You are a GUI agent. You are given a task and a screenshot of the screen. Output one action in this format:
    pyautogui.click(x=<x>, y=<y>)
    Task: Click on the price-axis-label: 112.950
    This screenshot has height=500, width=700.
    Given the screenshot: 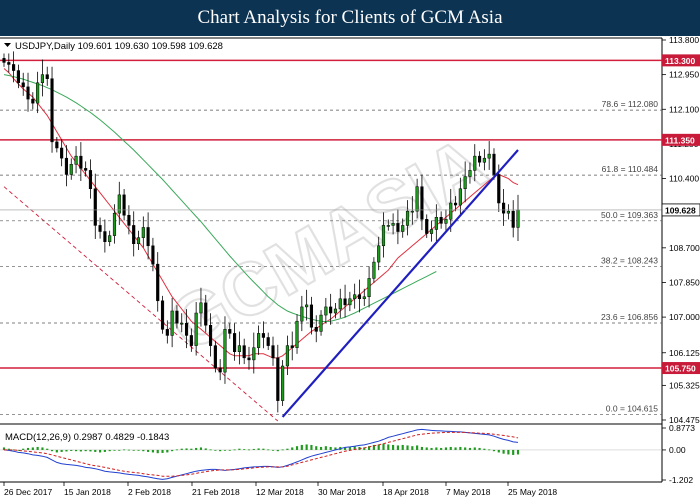 What is the action you would take?
    pyautogui.click(x=684, y=75)
    